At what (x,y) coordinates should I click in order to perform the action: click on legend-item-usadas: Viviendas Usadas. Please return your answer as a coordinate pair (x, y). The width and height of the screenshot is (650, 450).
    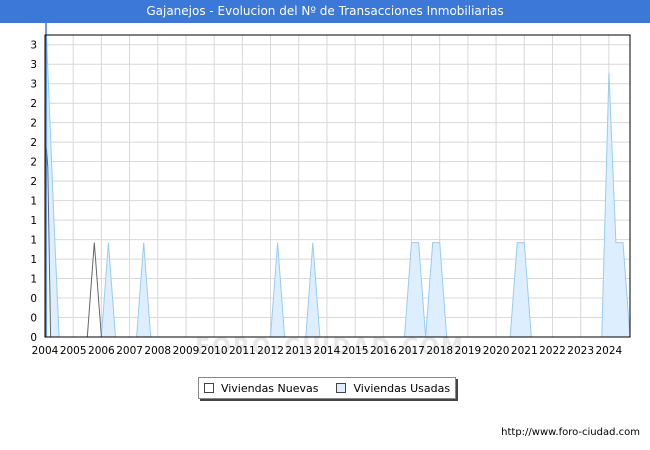
    Looking at the image, I should click on (393, 388).